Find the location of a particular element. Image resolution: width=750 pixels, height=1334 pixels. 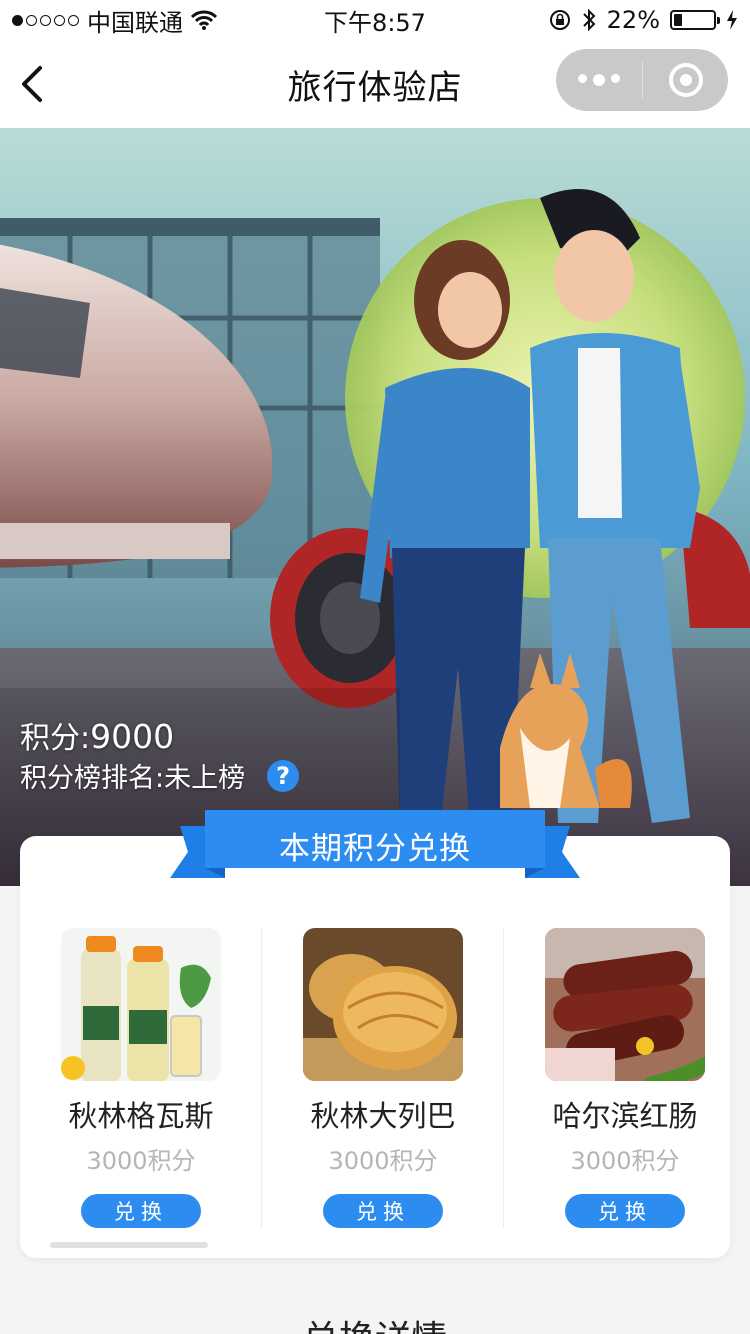

exchange-title: 本期积分兑换 is located at coordinates (375, 848).